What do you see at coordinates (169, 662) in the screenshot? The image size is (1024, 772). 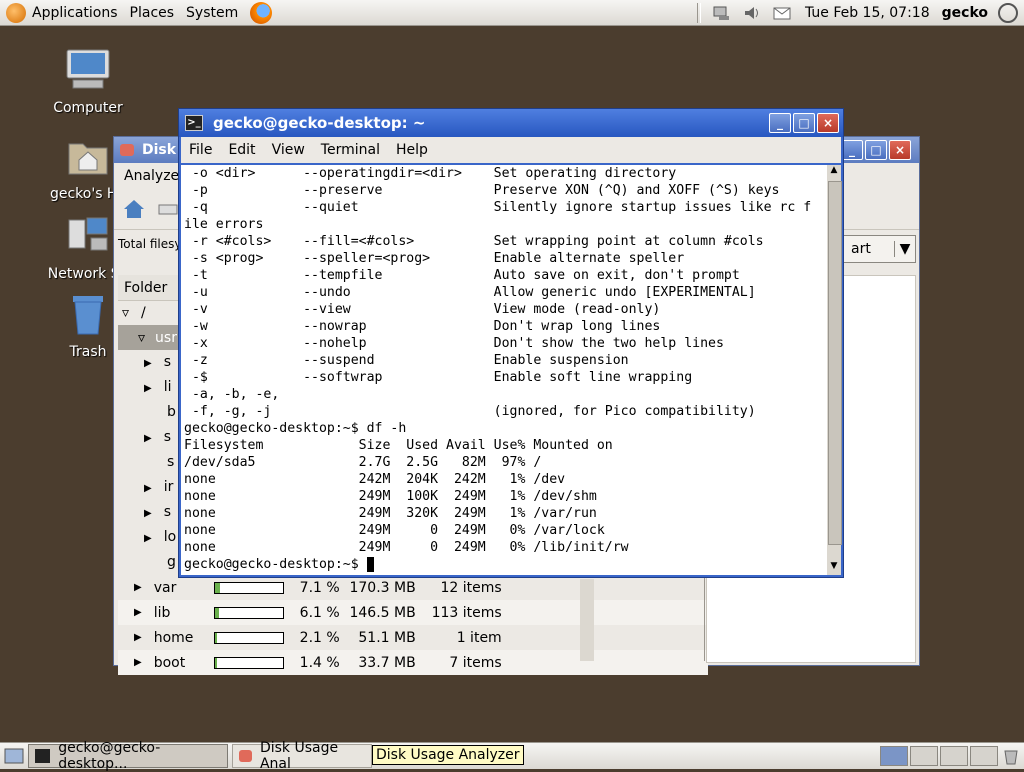 I see `folder-name: boot` at bounding box center [169, 662].